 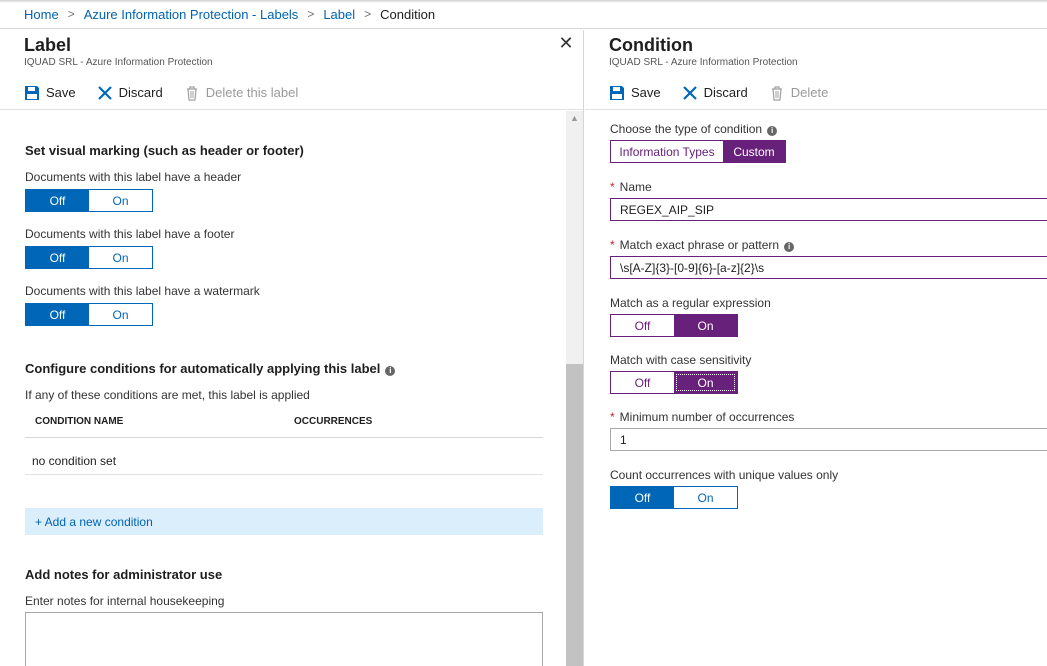 I want to click on regex-on-option: On, so click(x=705, y=325).